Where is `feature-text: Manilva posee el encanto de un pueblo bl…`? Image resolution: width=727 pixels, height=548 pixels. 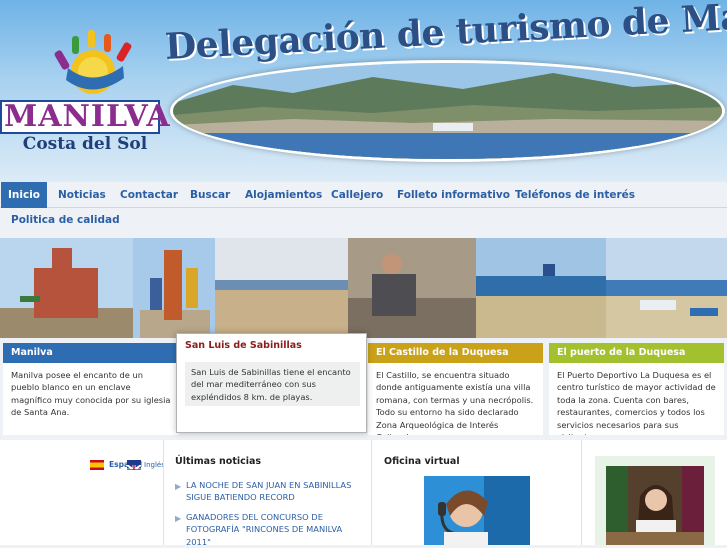
feature-text: Manilva posee el encanto de un pueblo bl… is located at coordinates (91, 394).